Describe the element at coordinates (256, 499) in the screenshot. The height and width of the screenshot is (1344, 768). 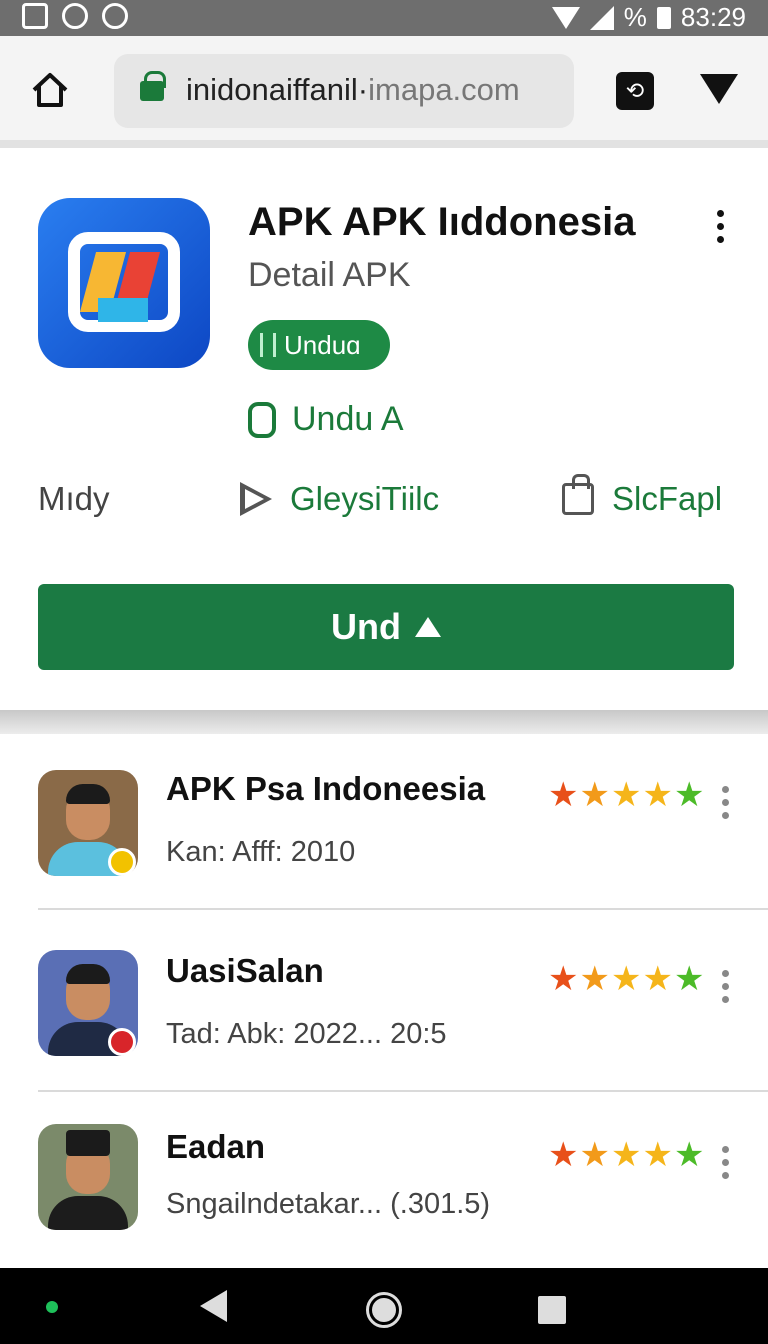
I see `play-icon` at that location.